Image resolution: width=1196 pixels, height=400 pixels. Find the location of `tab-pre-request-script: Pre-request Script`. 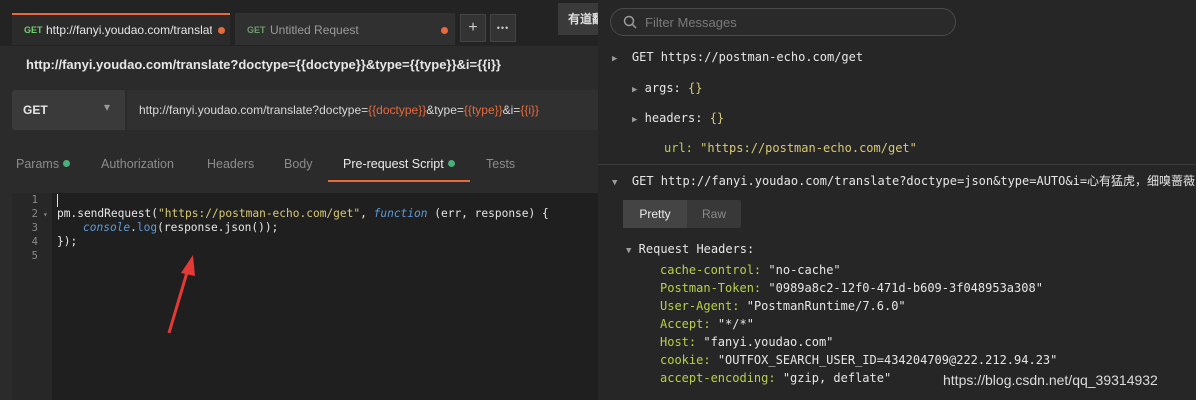

tab-pre-request-script: Pre-request Script is located at coordinates (399, 164).